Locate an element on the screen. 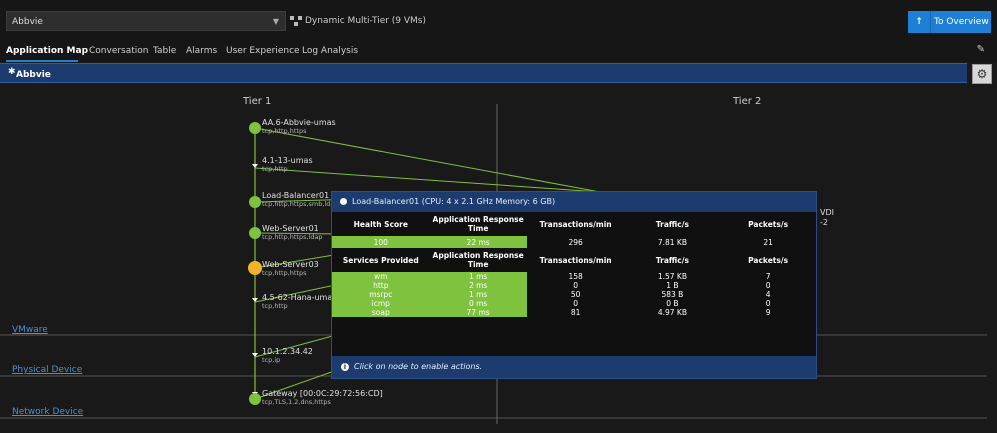  node-name: AA.6-Abbvie-umas is located at coordinates (299, 122).